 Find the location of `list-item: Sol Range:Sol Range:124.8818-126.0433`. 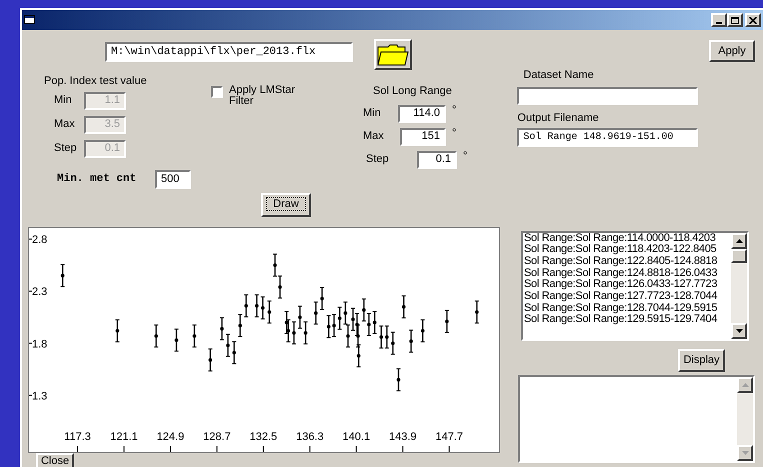

list-item: Sol Range:Sol Range:124.8818-126.0433 is located at coordinates (627, 274).